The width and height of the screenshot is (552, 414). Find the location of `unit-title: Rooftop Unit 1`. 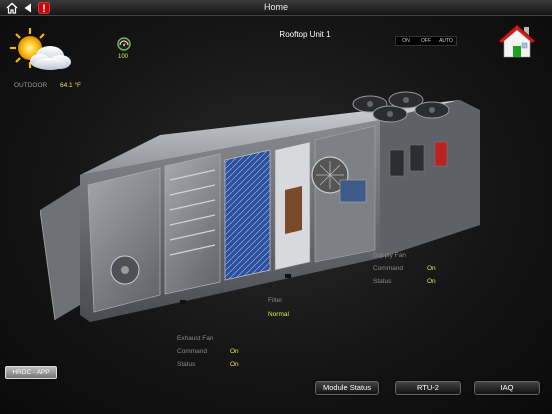

unit-title: Rooftop Unit 1 is located at coordinates (305, 34).